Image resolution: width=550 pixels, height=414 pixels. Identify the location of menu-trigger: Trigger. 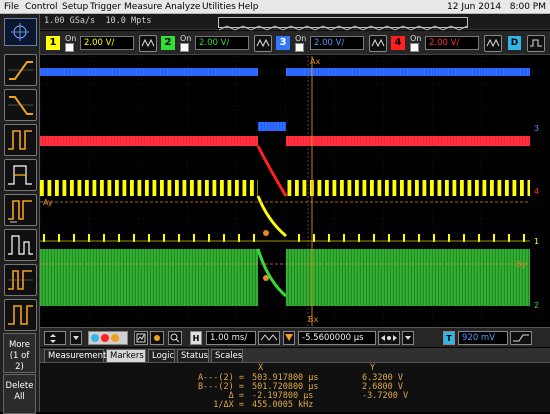
(105, 7).